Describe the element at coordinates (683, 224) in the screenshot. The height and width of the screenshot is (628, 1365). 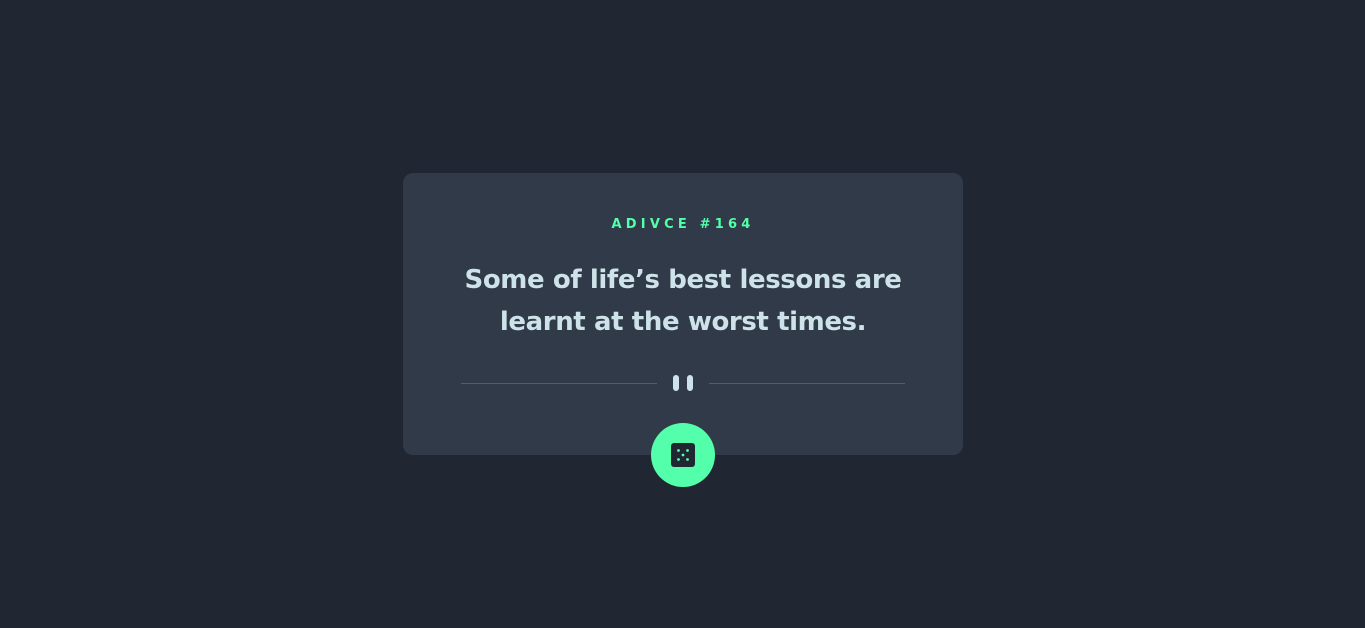
I see `advice-number-label: ADIVCE #164` at that location.